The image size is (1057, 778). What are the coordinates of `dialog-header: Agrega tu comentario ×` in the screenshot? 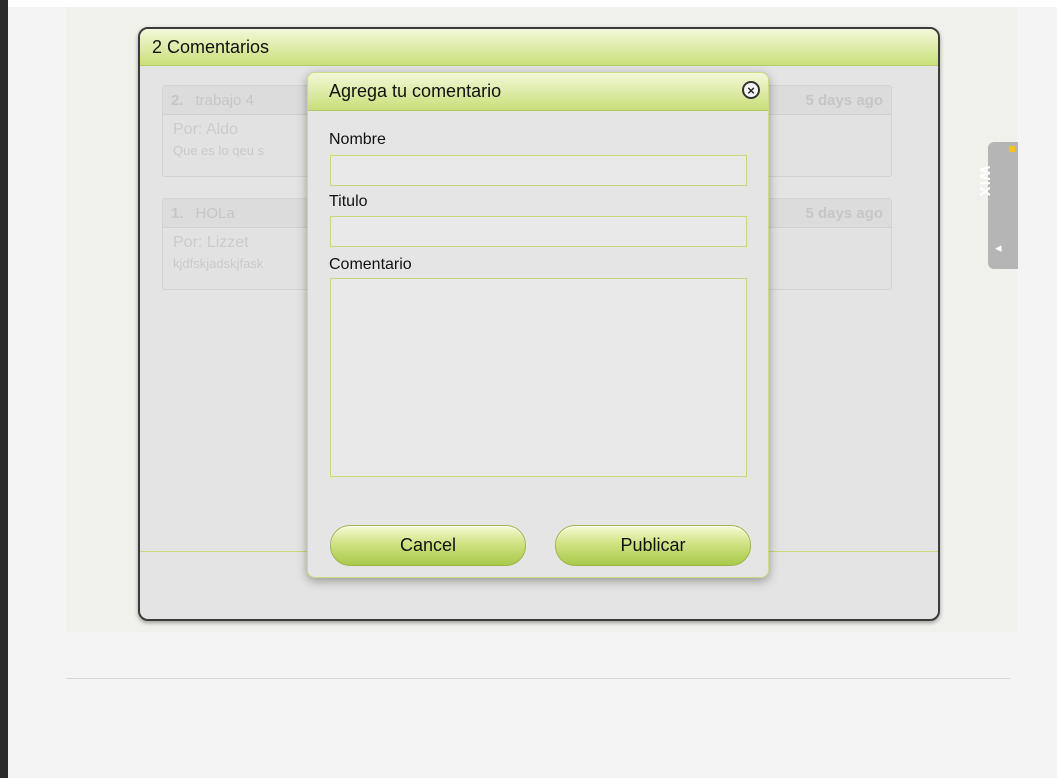 It's located at (538, 92).